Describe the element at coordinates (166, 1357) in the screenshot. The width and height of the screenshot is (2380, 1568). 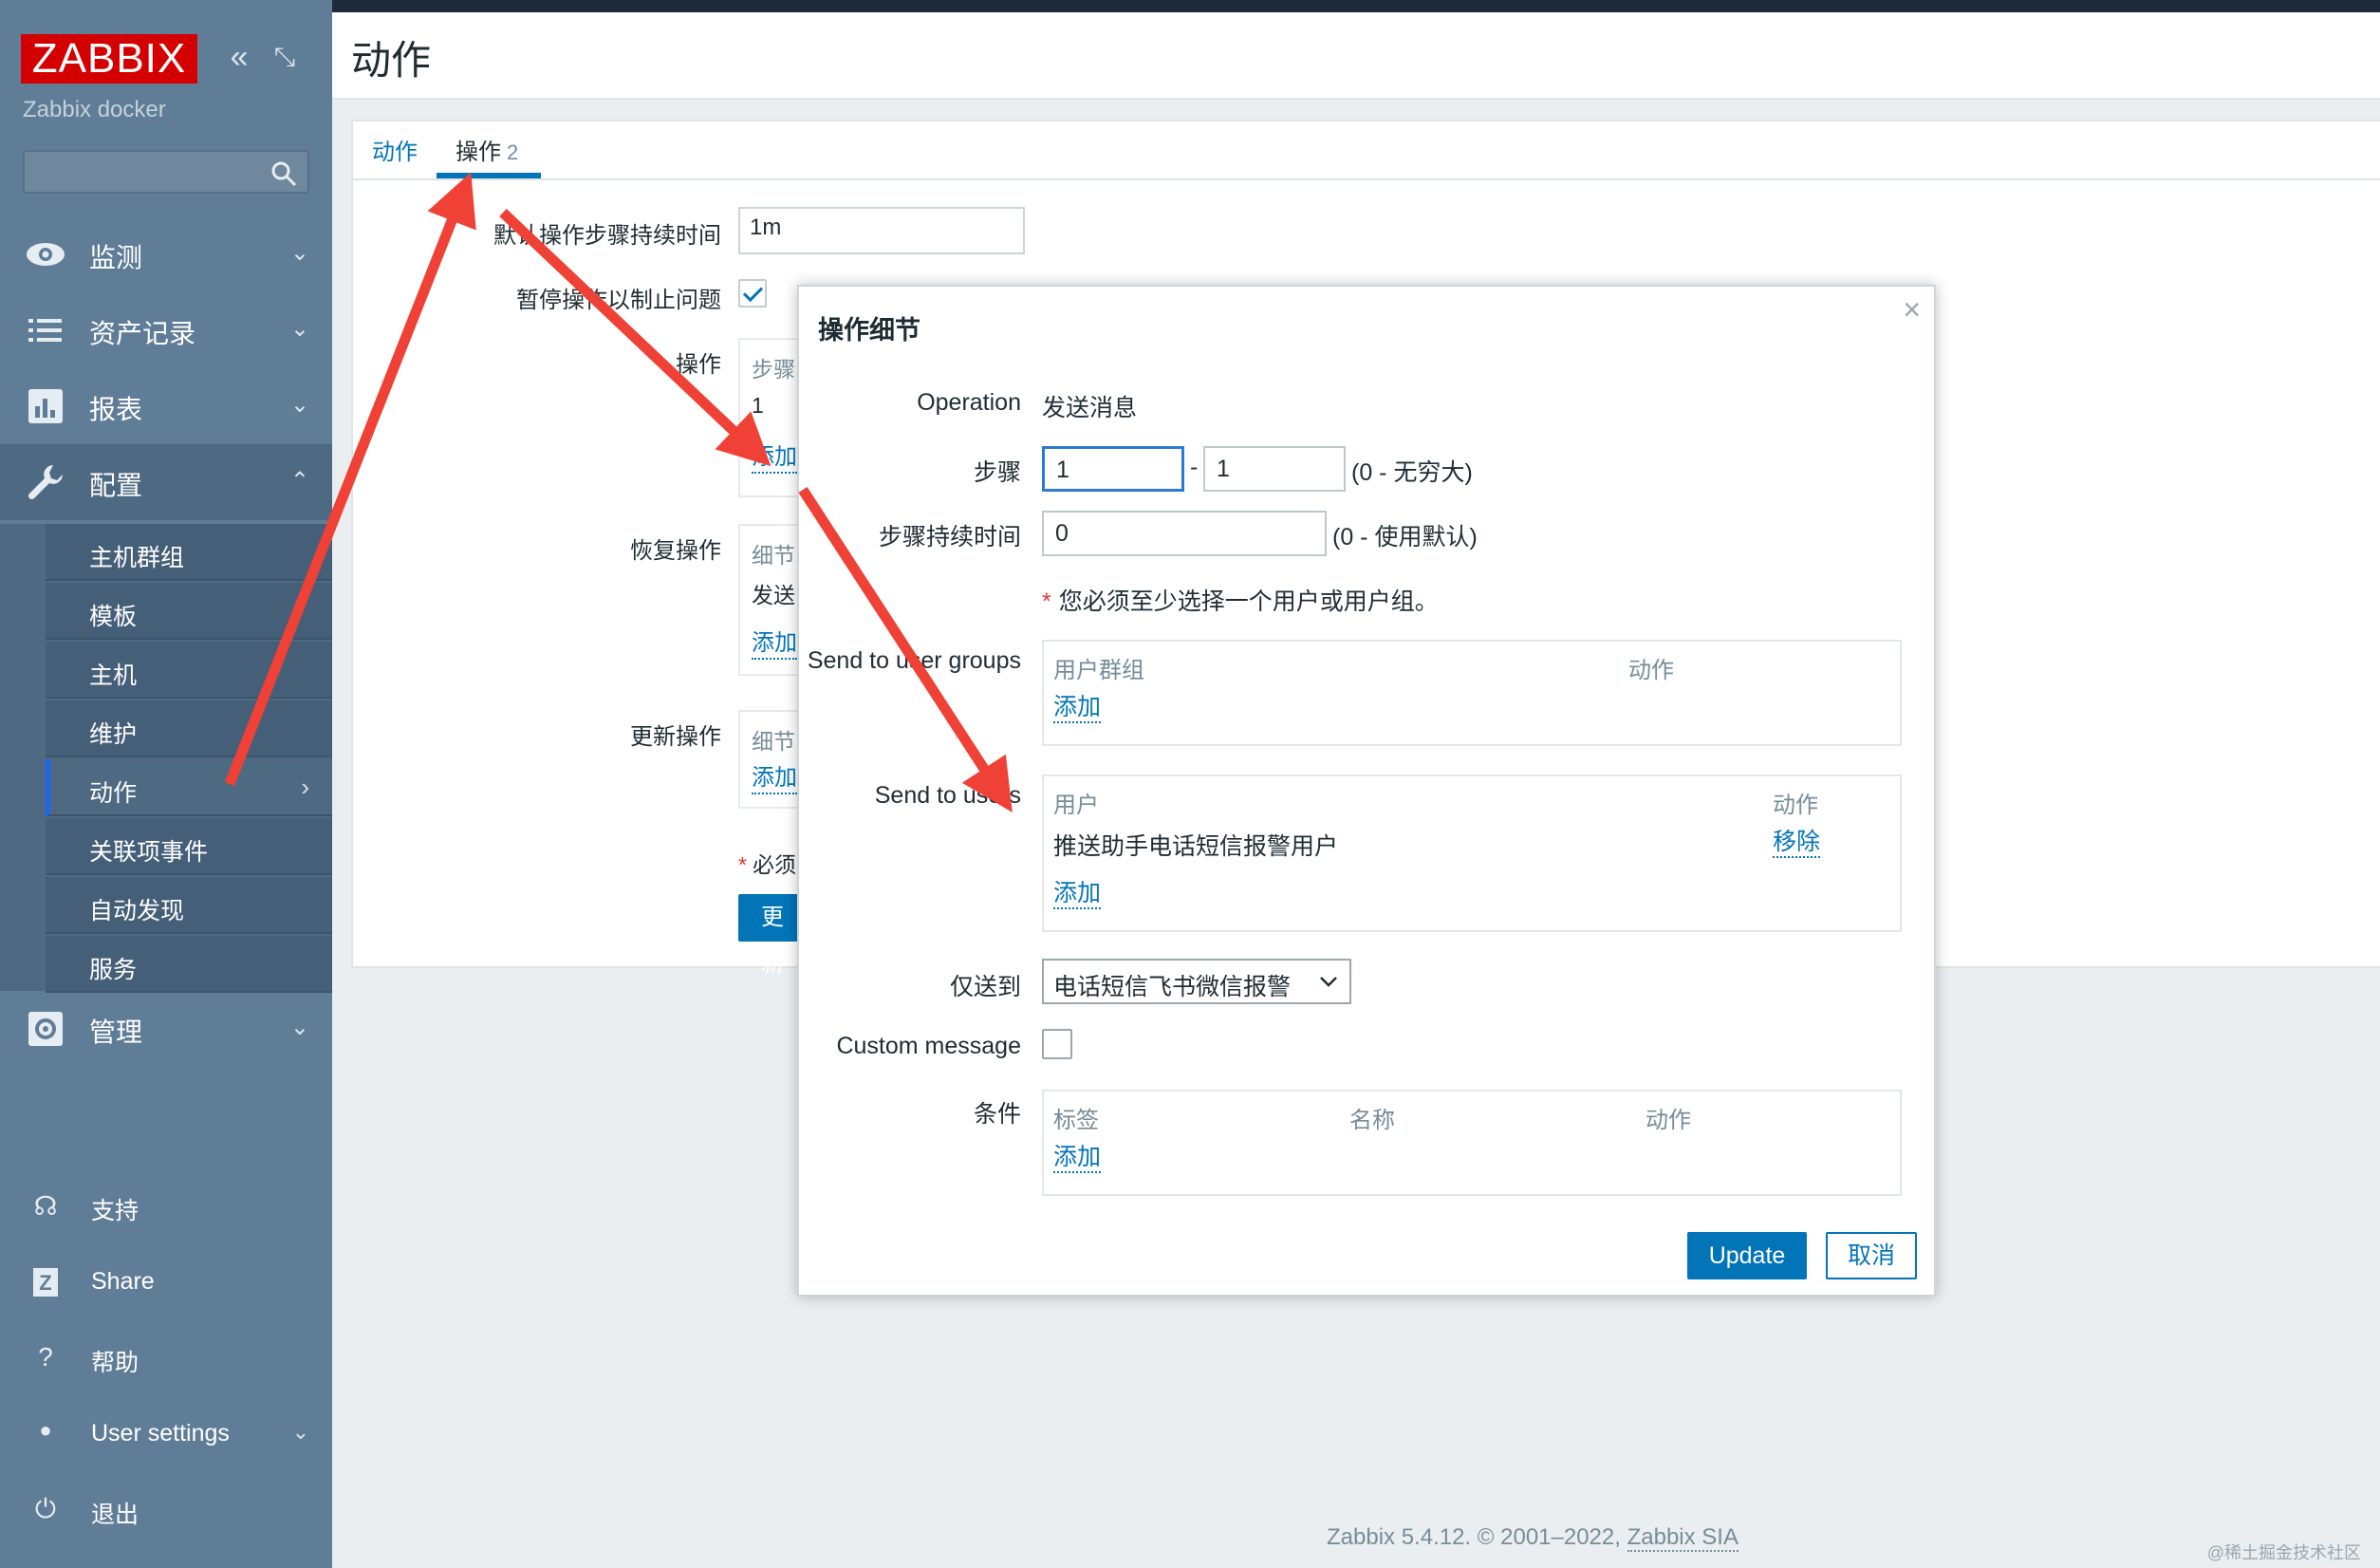
I see `menu-help: ? 帮助` at that location.